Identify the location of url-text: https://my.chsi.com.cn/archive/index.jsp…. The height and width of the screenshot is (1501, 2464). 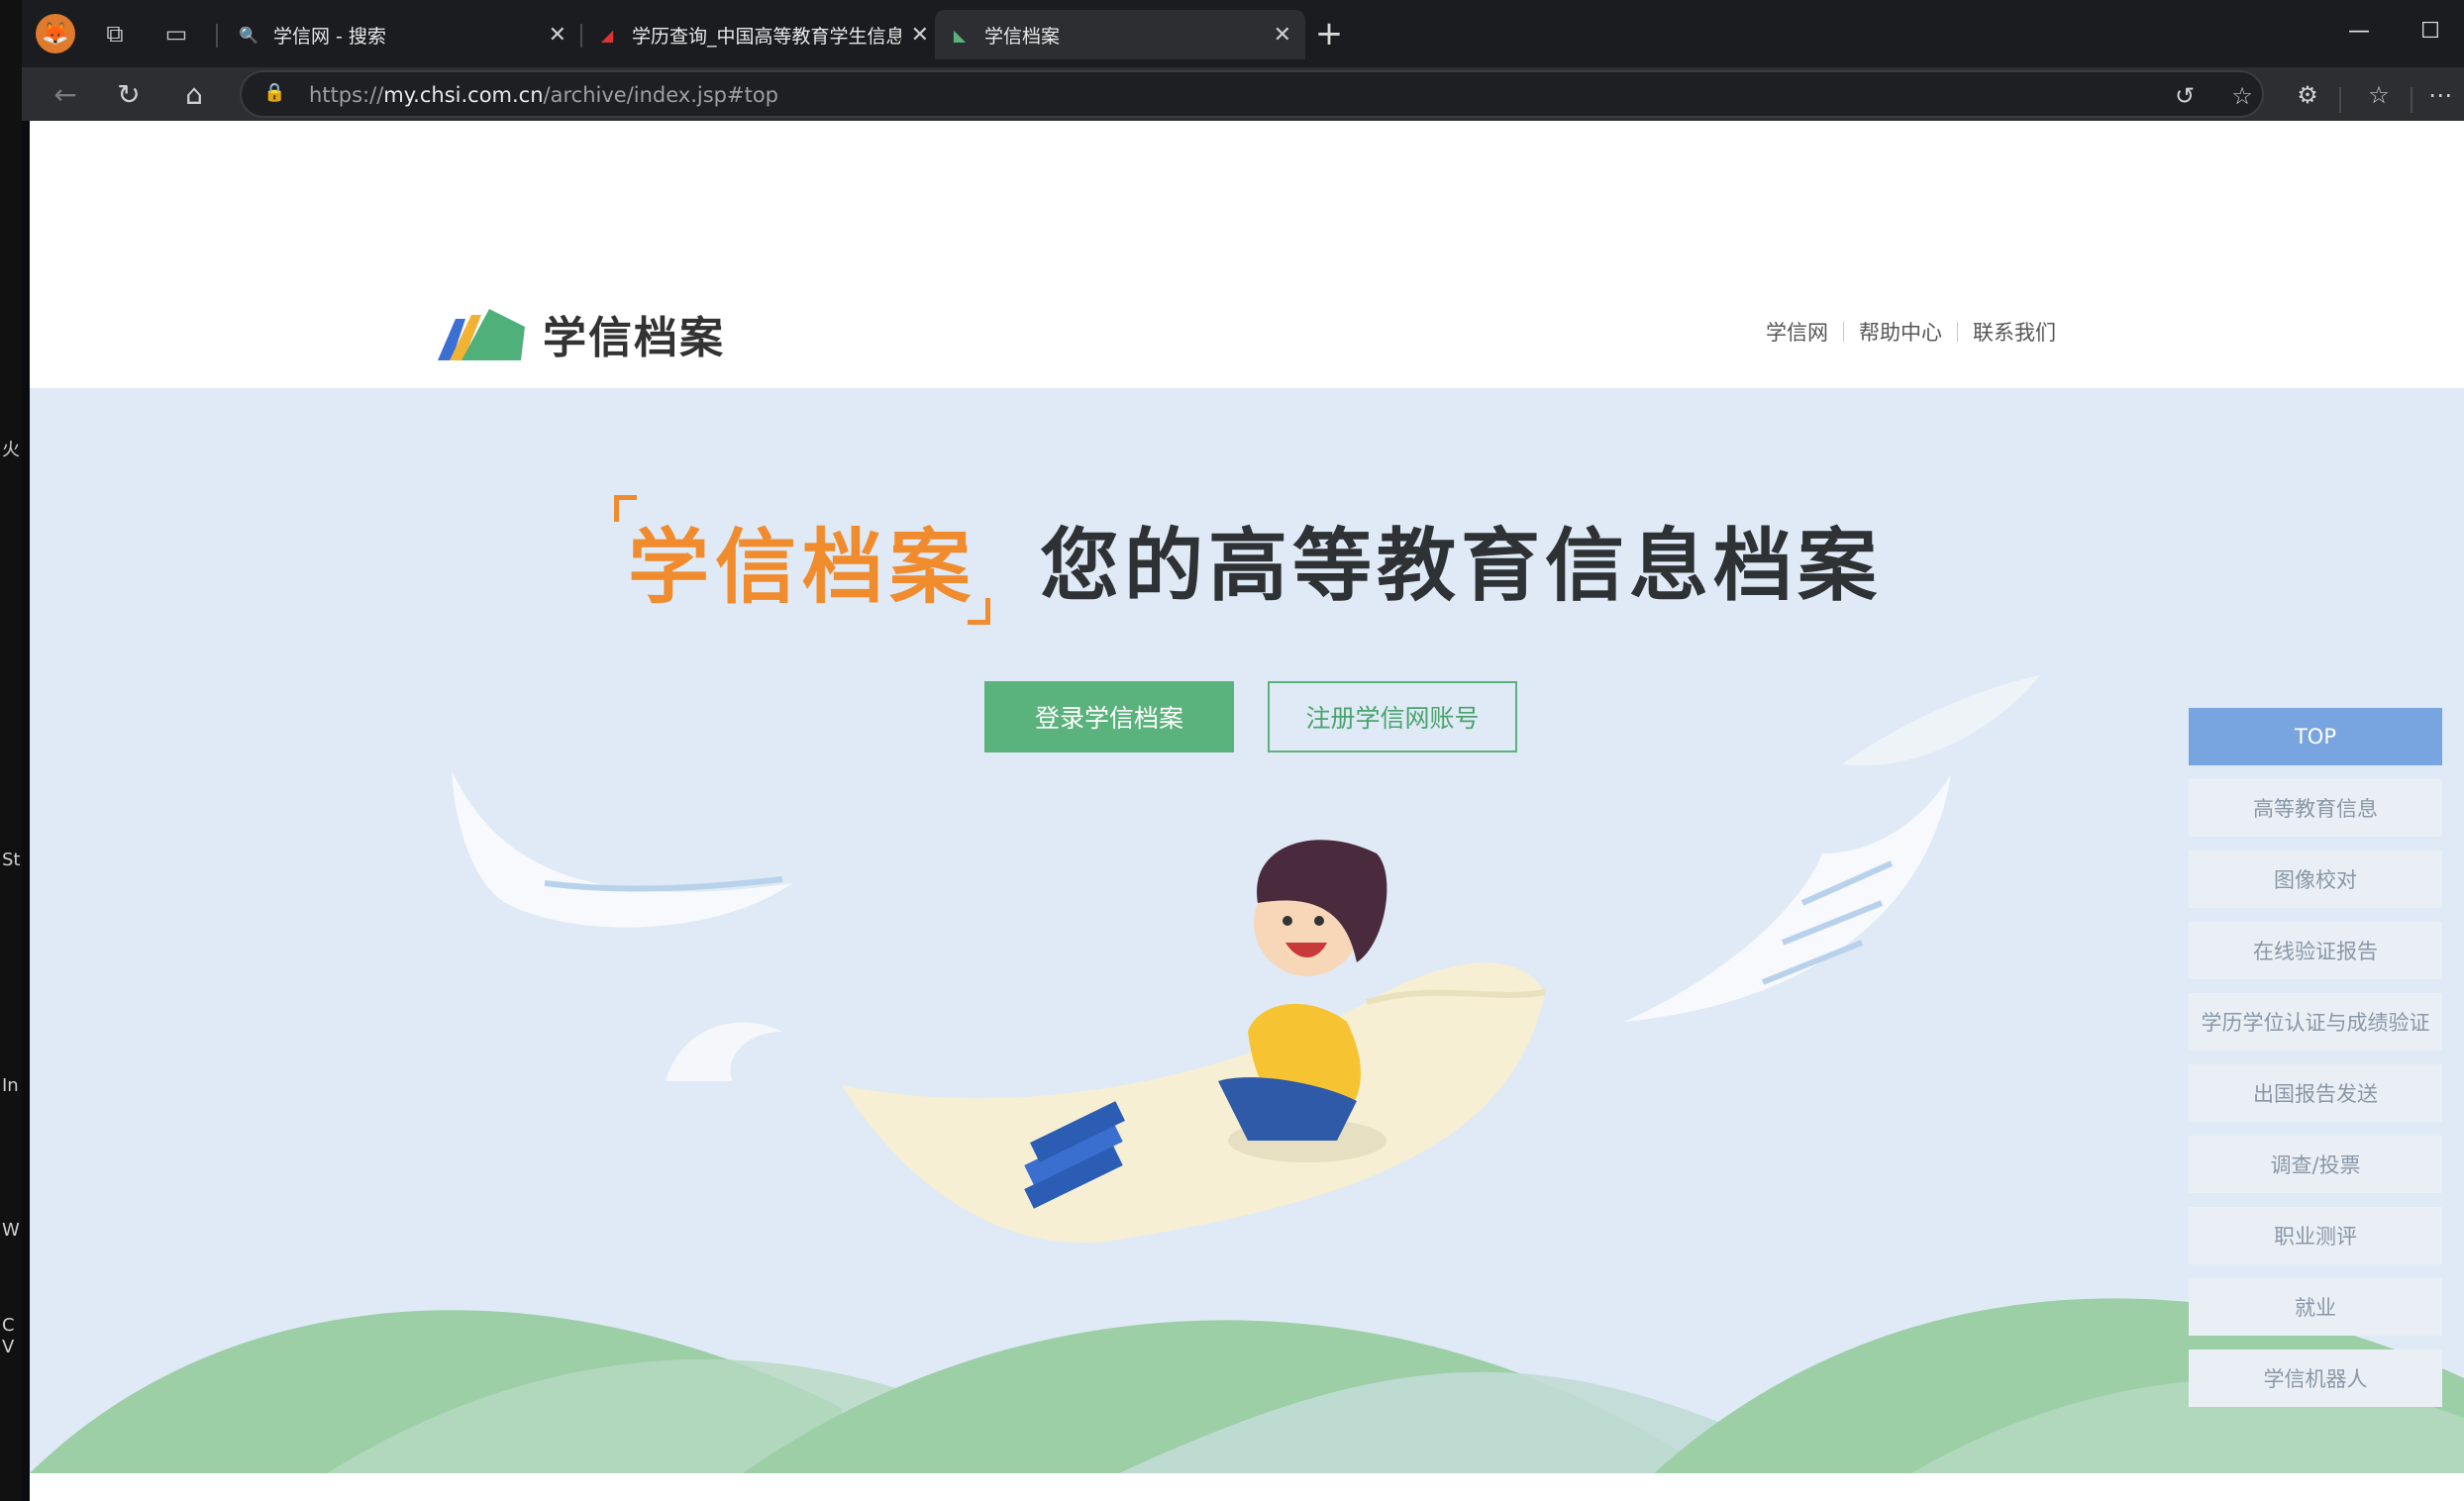
(543, 95).